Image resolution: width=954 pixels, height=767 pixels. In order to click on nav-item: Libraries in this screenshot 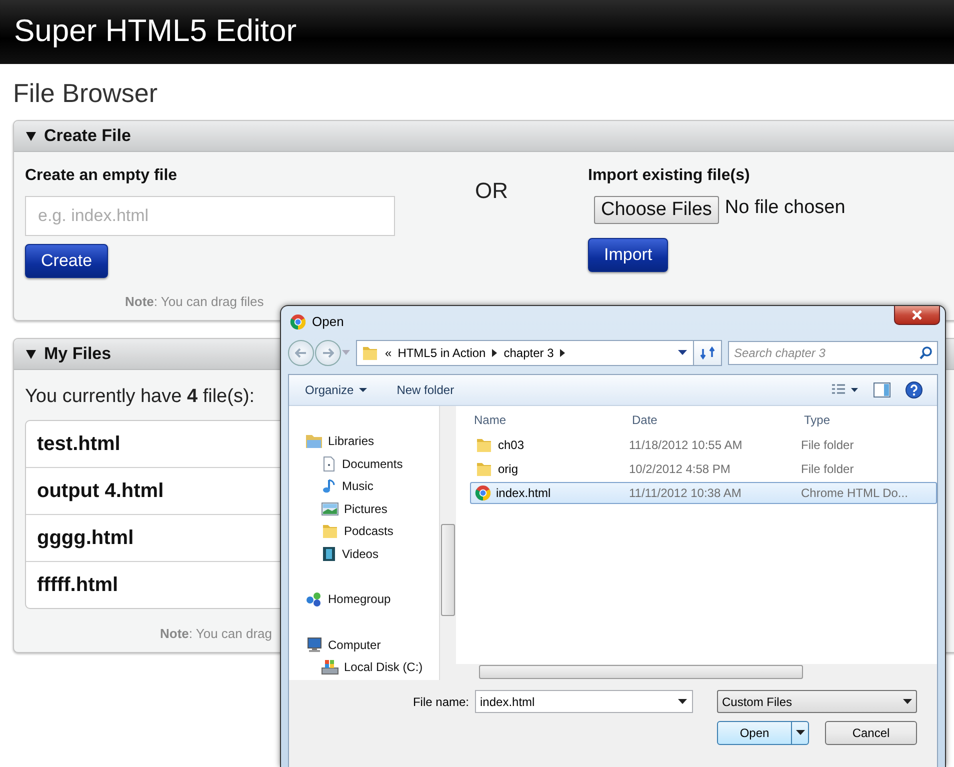, I will do `click(372, 441)`.